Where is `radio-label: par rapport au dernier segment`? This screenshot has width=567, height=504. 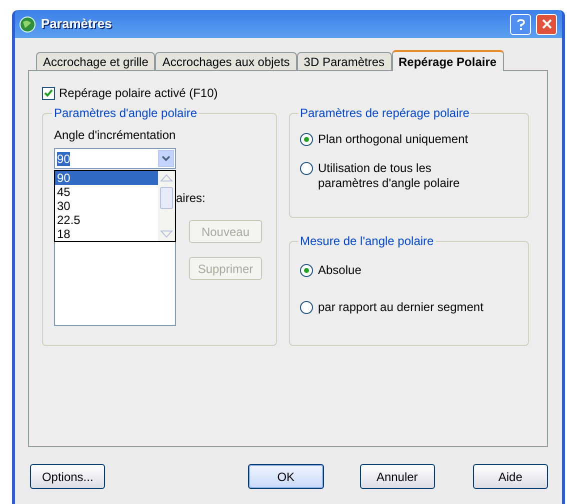 radio-label: par rapport au dernier segment is located at coordinates (401, 307).